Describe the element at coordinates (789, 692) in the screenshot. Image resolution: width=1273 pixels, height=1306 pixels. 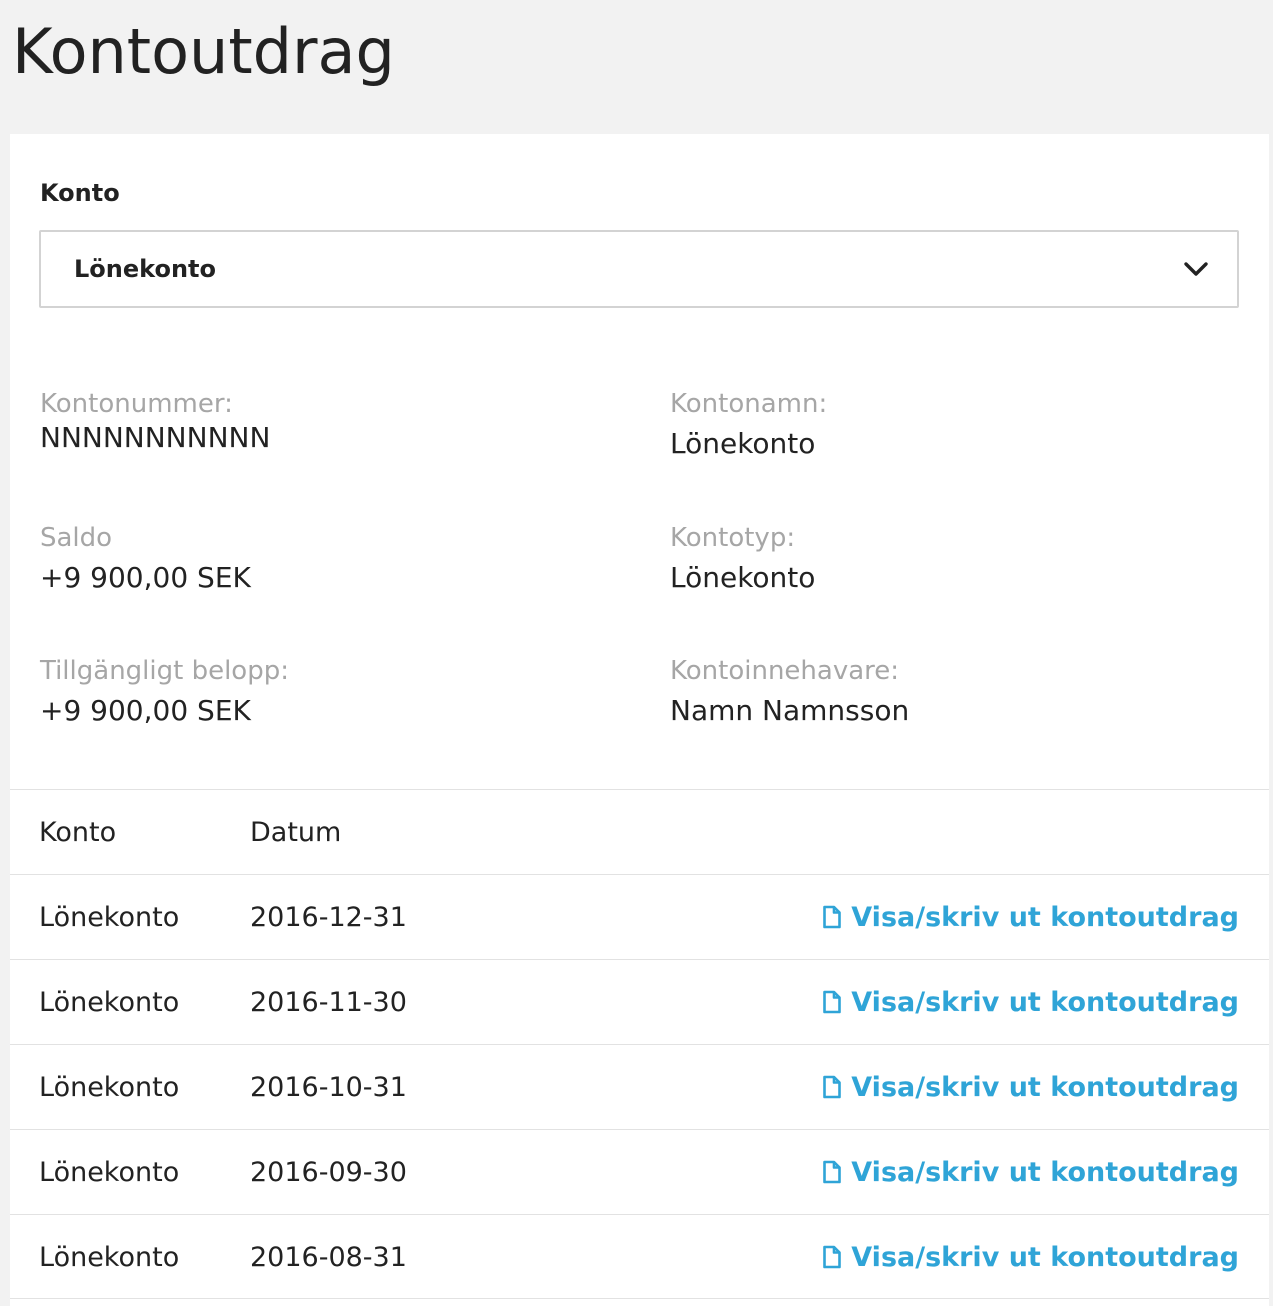
I see `account-holder-block: Kontoinnehavare: Namn Namnsson` at that location.